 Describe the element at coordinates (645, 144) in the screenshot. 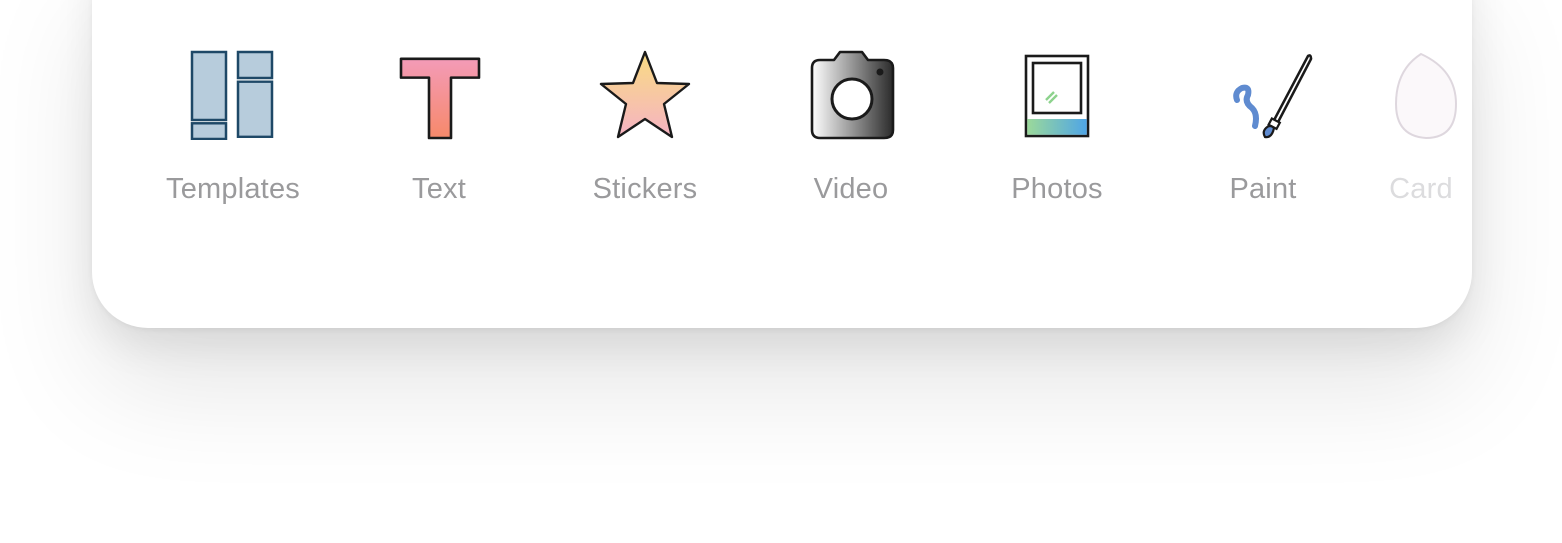

I see `tool-stickers-button: Stickers` at that location.